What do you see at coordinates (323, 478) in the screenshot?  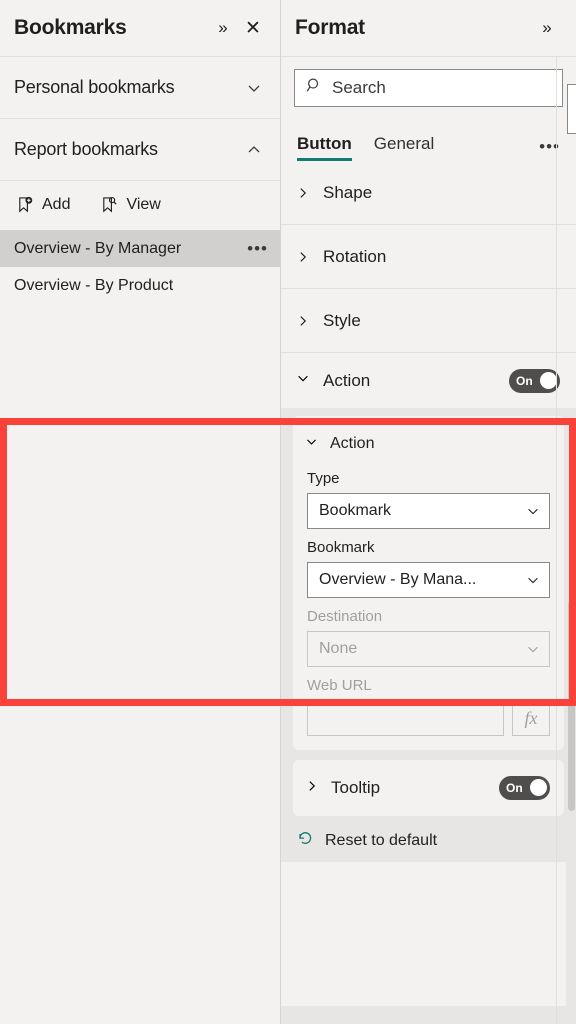 I see `field-type-label: Type` at bounding box center [323, 478].